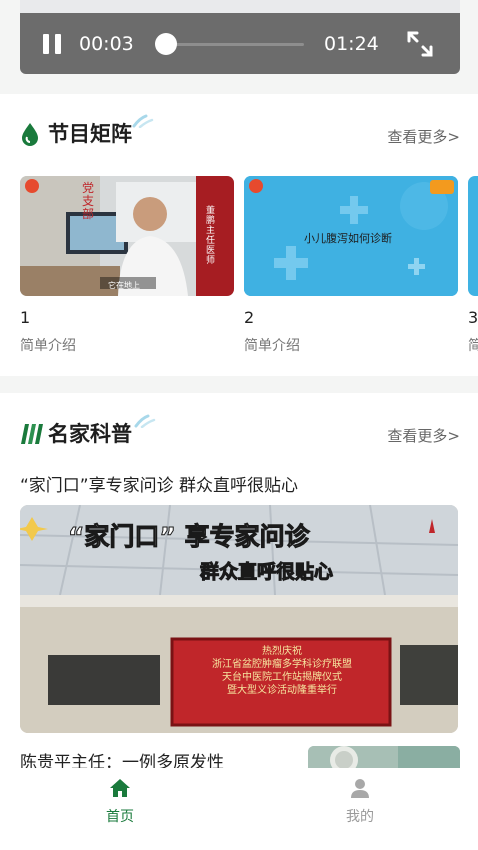 The width and height of the screenshot is (478, 850). What do you see at coordinates (120, 803) in the screenshot?
I see `nav-home: 首页` at bounding box center [120, 803].